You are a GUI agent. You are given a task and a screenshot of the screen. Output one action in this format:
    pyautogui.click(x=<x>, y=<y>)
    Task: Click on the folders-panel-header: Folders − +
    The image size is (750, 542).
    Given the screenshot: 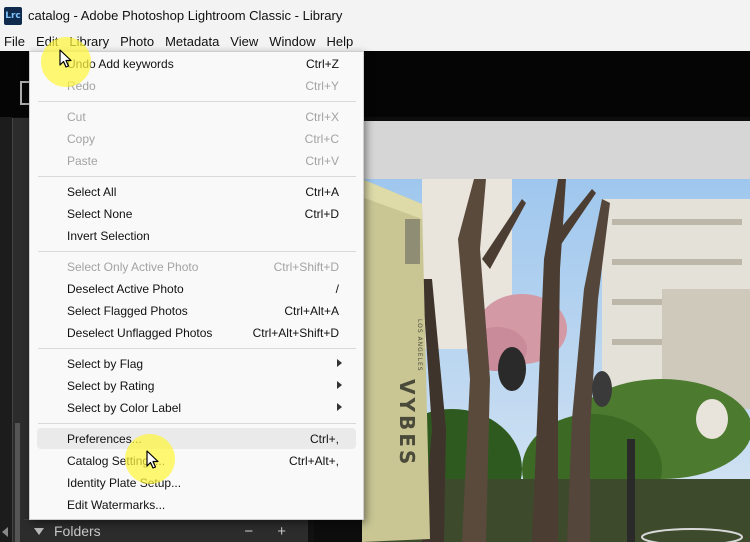 What is the action you would take?
    pyautogui.click(x=165, y=530)
    